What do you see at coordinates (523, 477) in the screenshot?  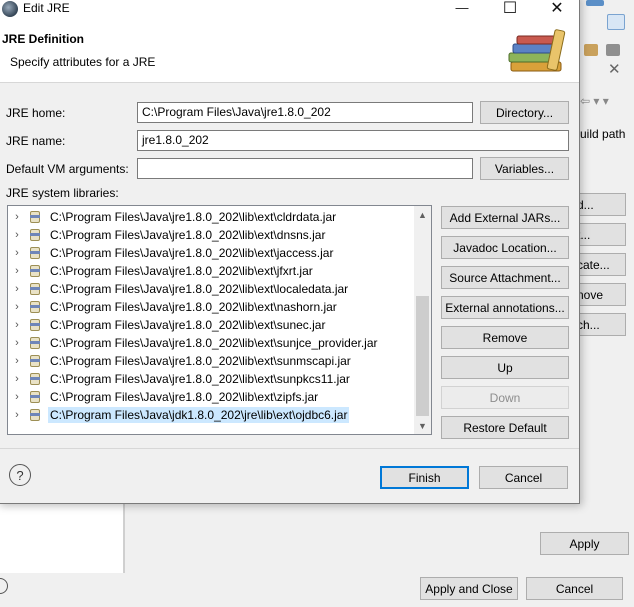 I see `cancel-button: Cancel` at bounding box center [523, 477].